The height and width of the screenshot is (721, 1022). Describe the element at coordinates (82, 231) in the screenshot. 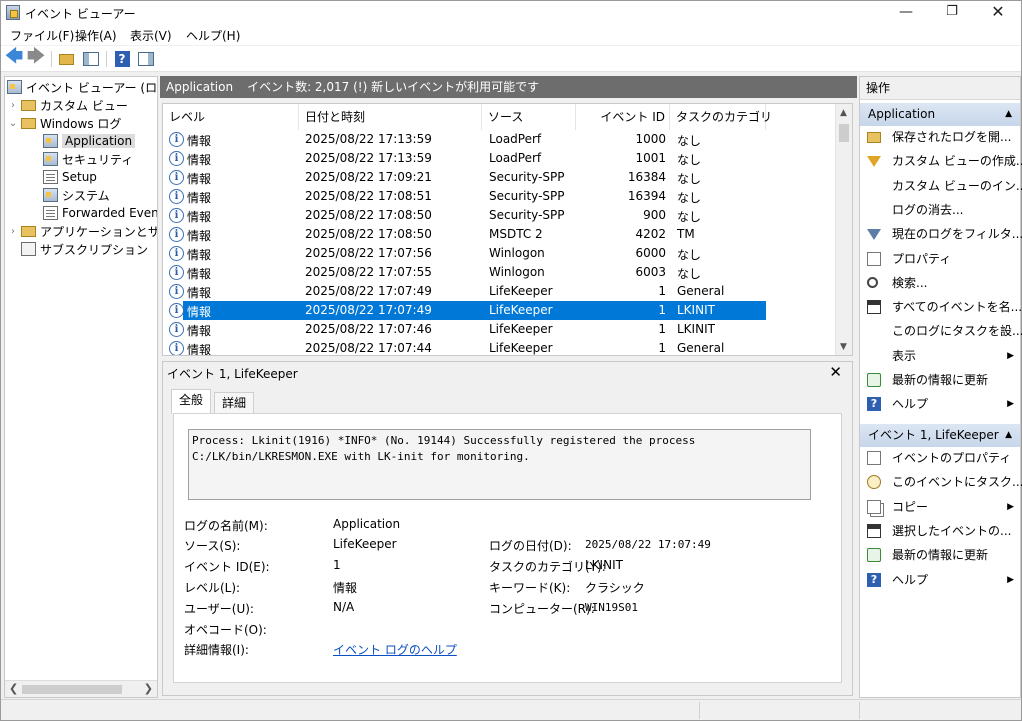

I see `tree-apps-and-services: › アプリケーションとサービス` at that location.